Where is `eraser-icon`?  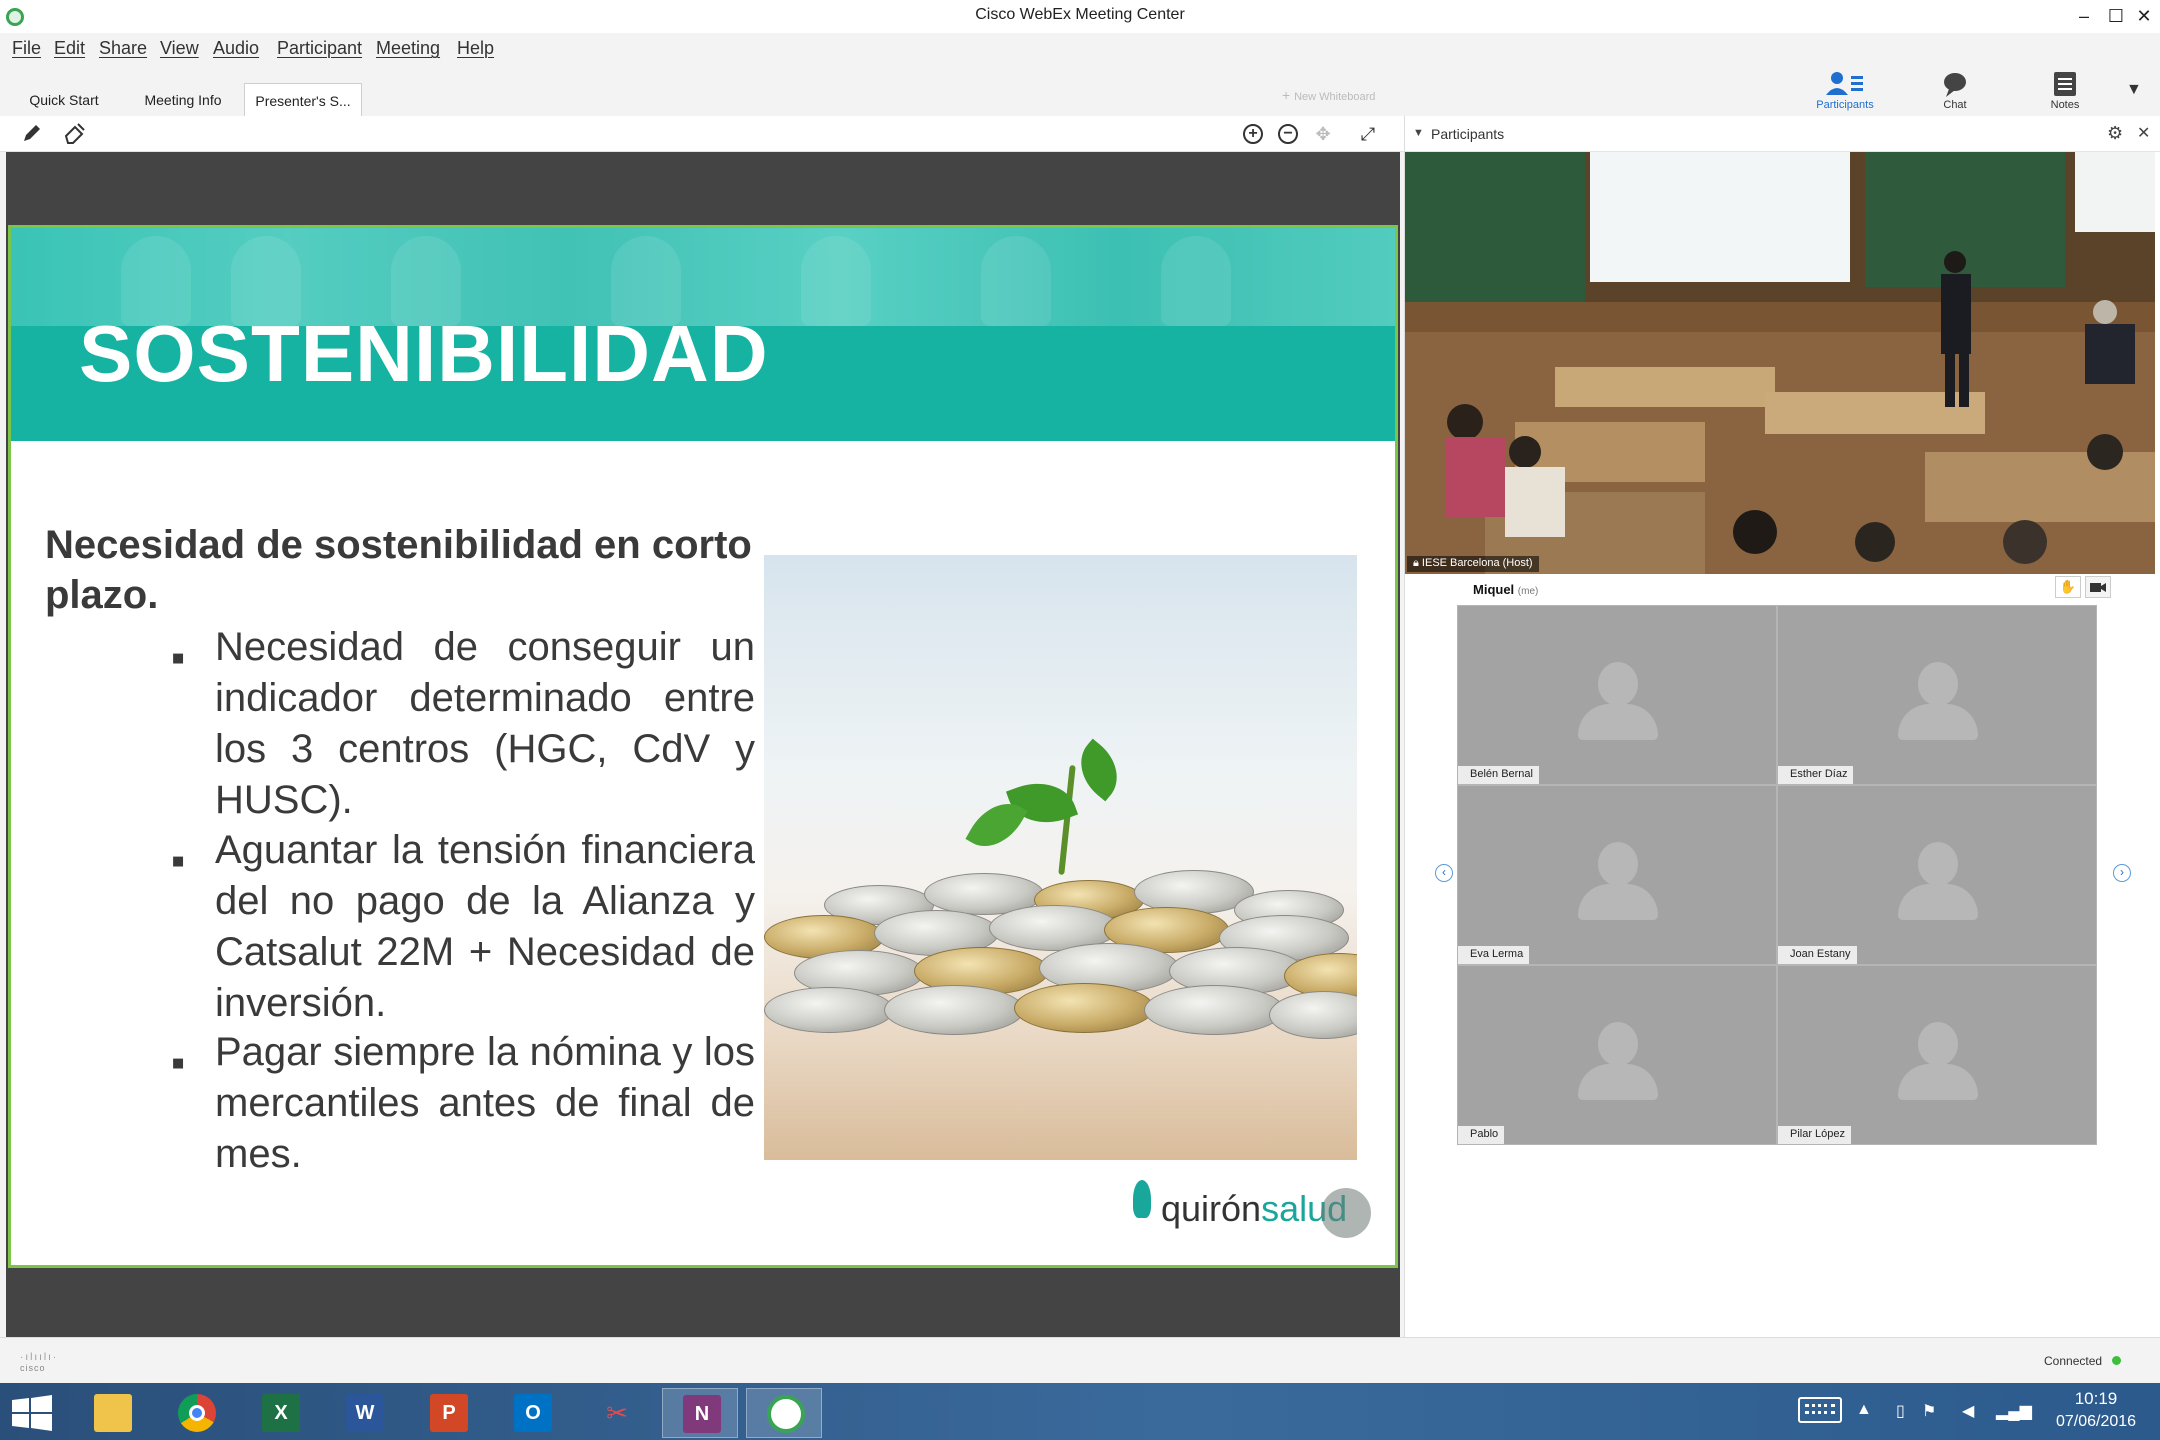 eraser-icon is located at coordinates (74, 134).